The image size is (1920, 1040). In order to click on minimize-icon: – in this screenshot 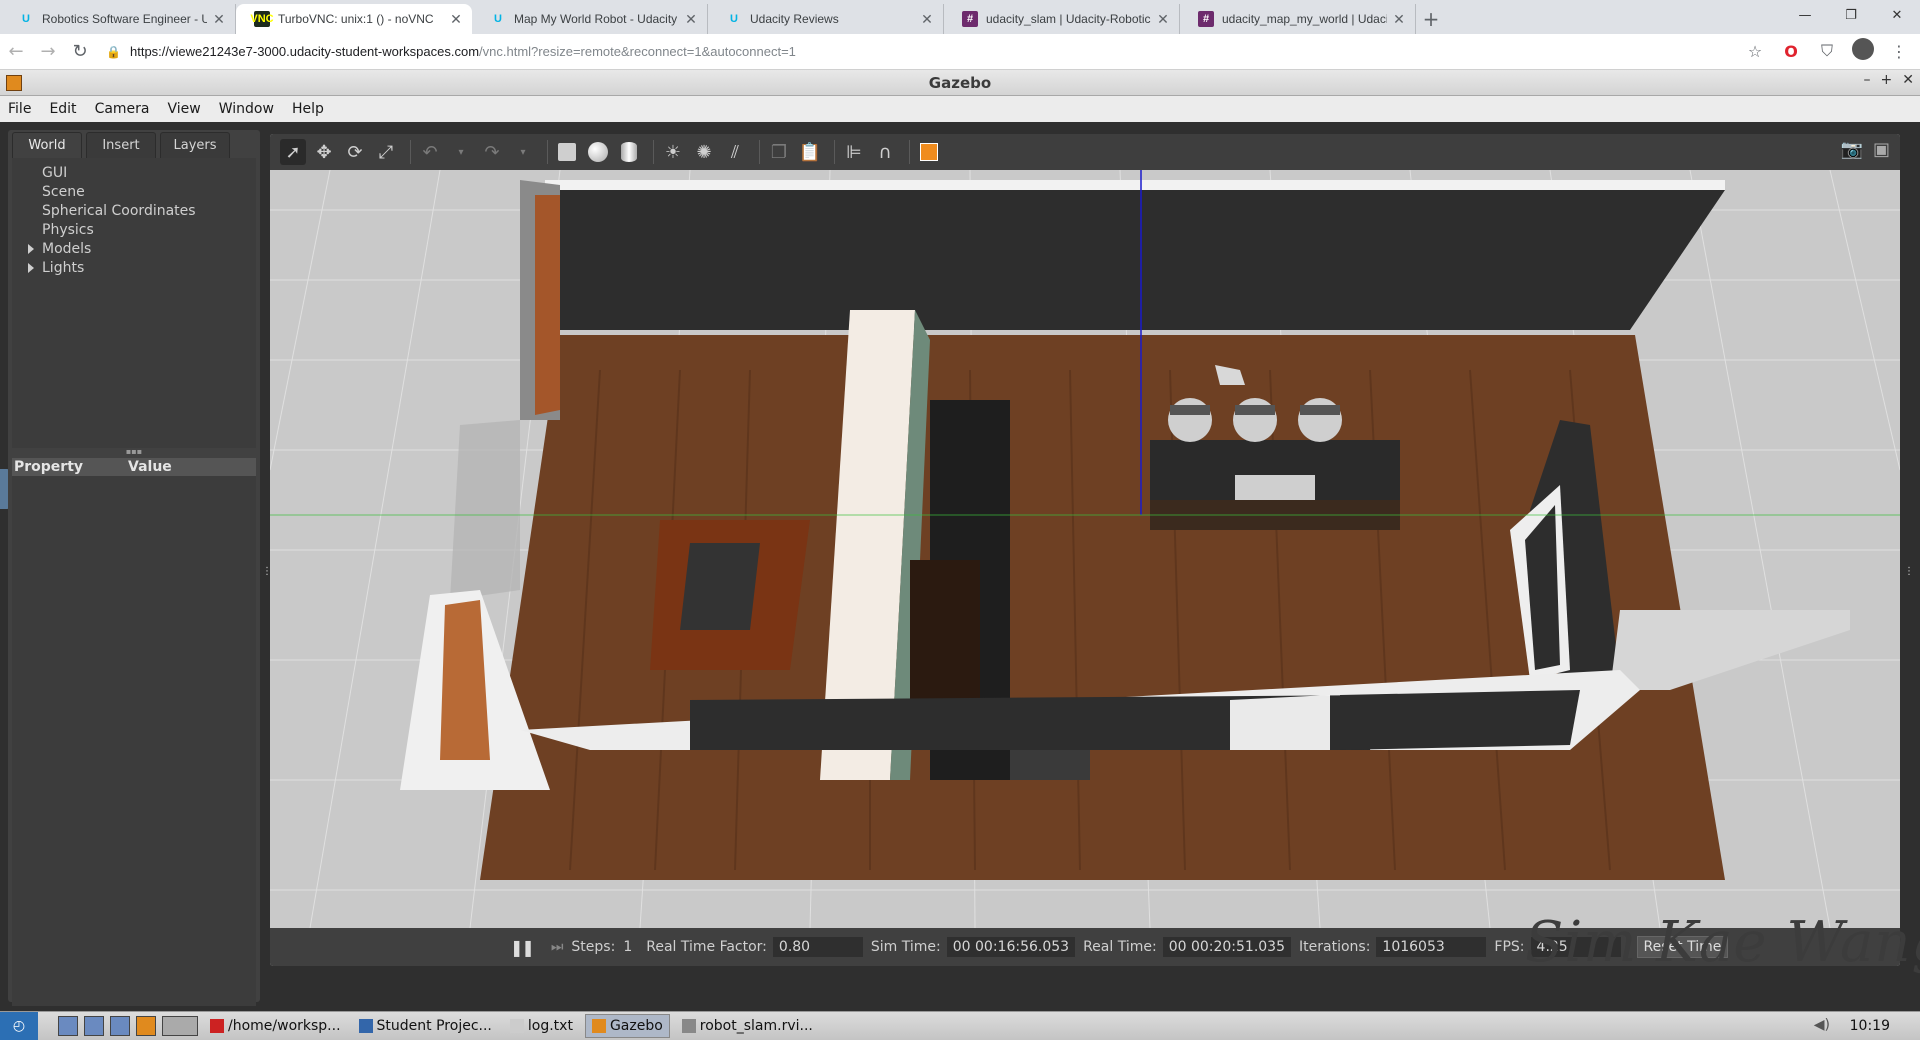, I will do `click(1867, 80)`.